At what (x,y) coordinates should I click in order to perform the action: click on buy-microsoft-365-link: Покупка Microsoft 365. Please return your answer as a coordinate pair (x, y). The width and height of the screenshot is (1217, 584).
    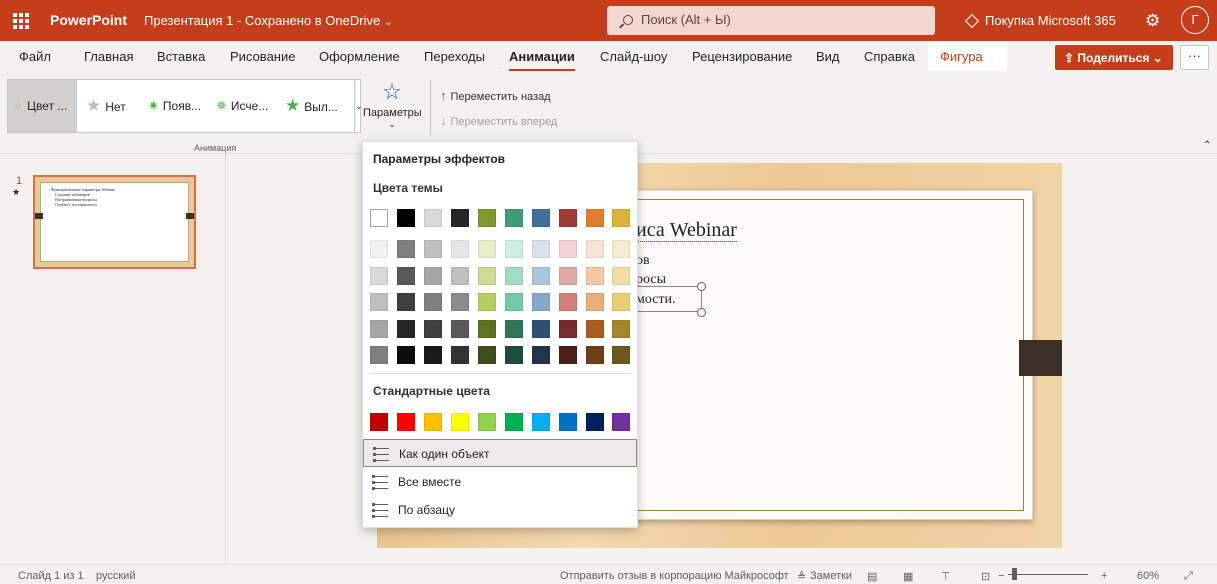
    Looking at the image, I should click on (1040, 21).